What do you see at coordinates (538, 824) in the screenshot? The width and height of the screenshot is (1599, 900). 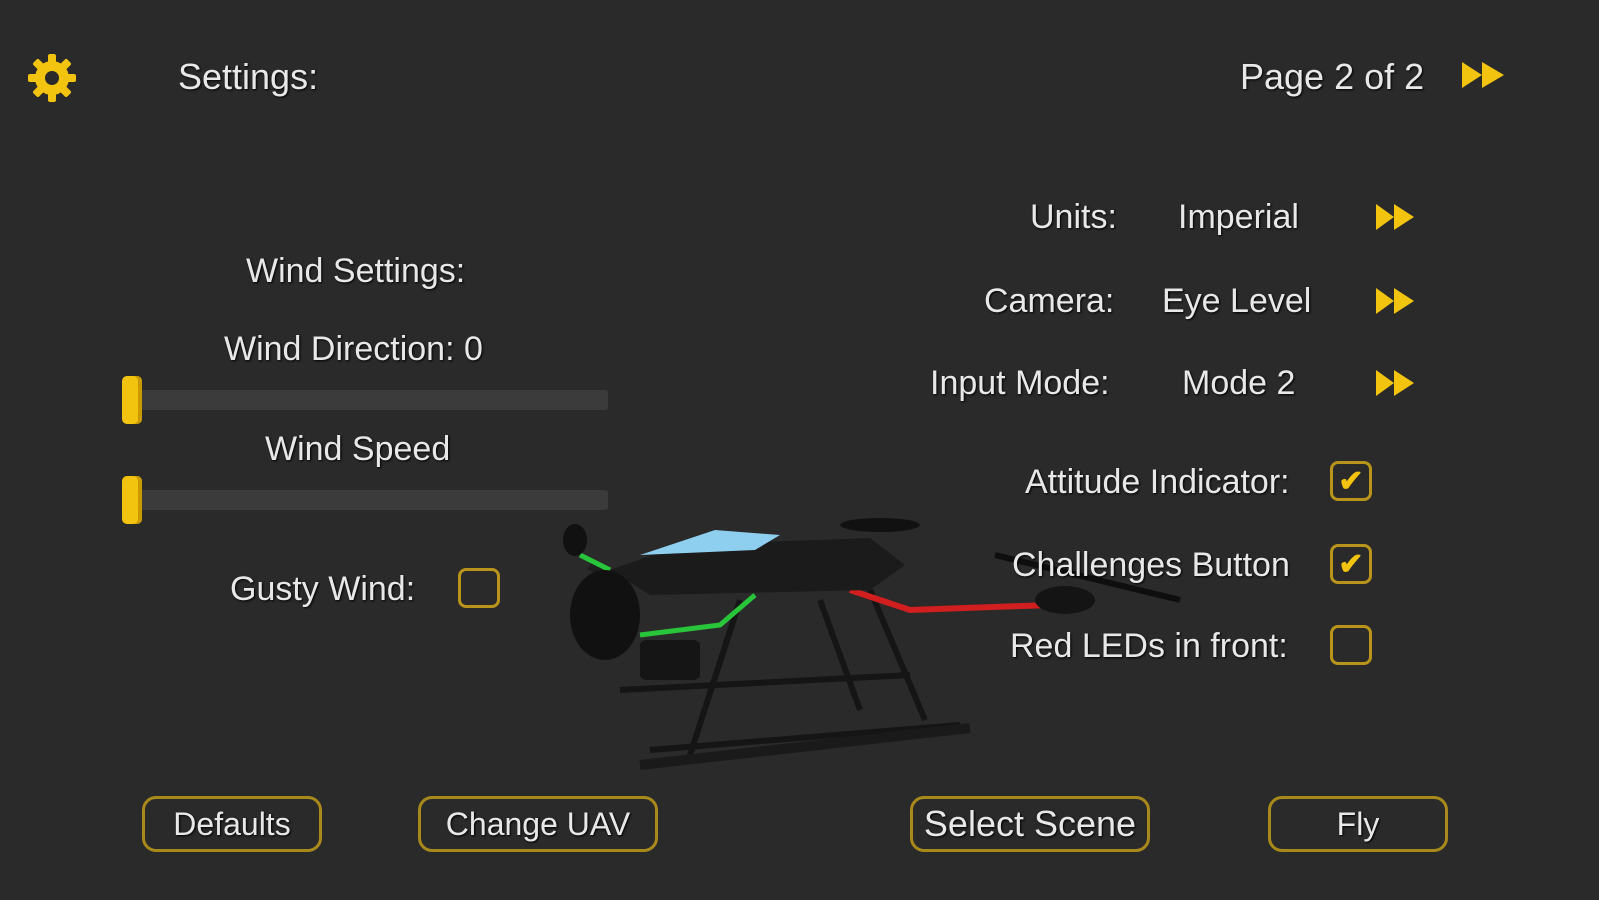 I see `change-uav-button: Change UAV` at bounding box center [538, 824].